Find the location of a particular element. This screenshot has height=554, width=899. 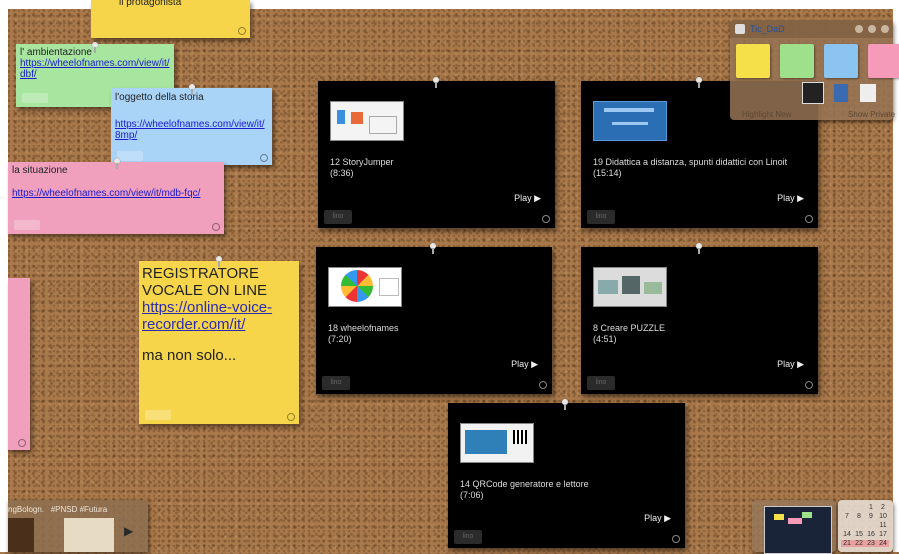

video-tool-icon is located at coordinates (841, 93).